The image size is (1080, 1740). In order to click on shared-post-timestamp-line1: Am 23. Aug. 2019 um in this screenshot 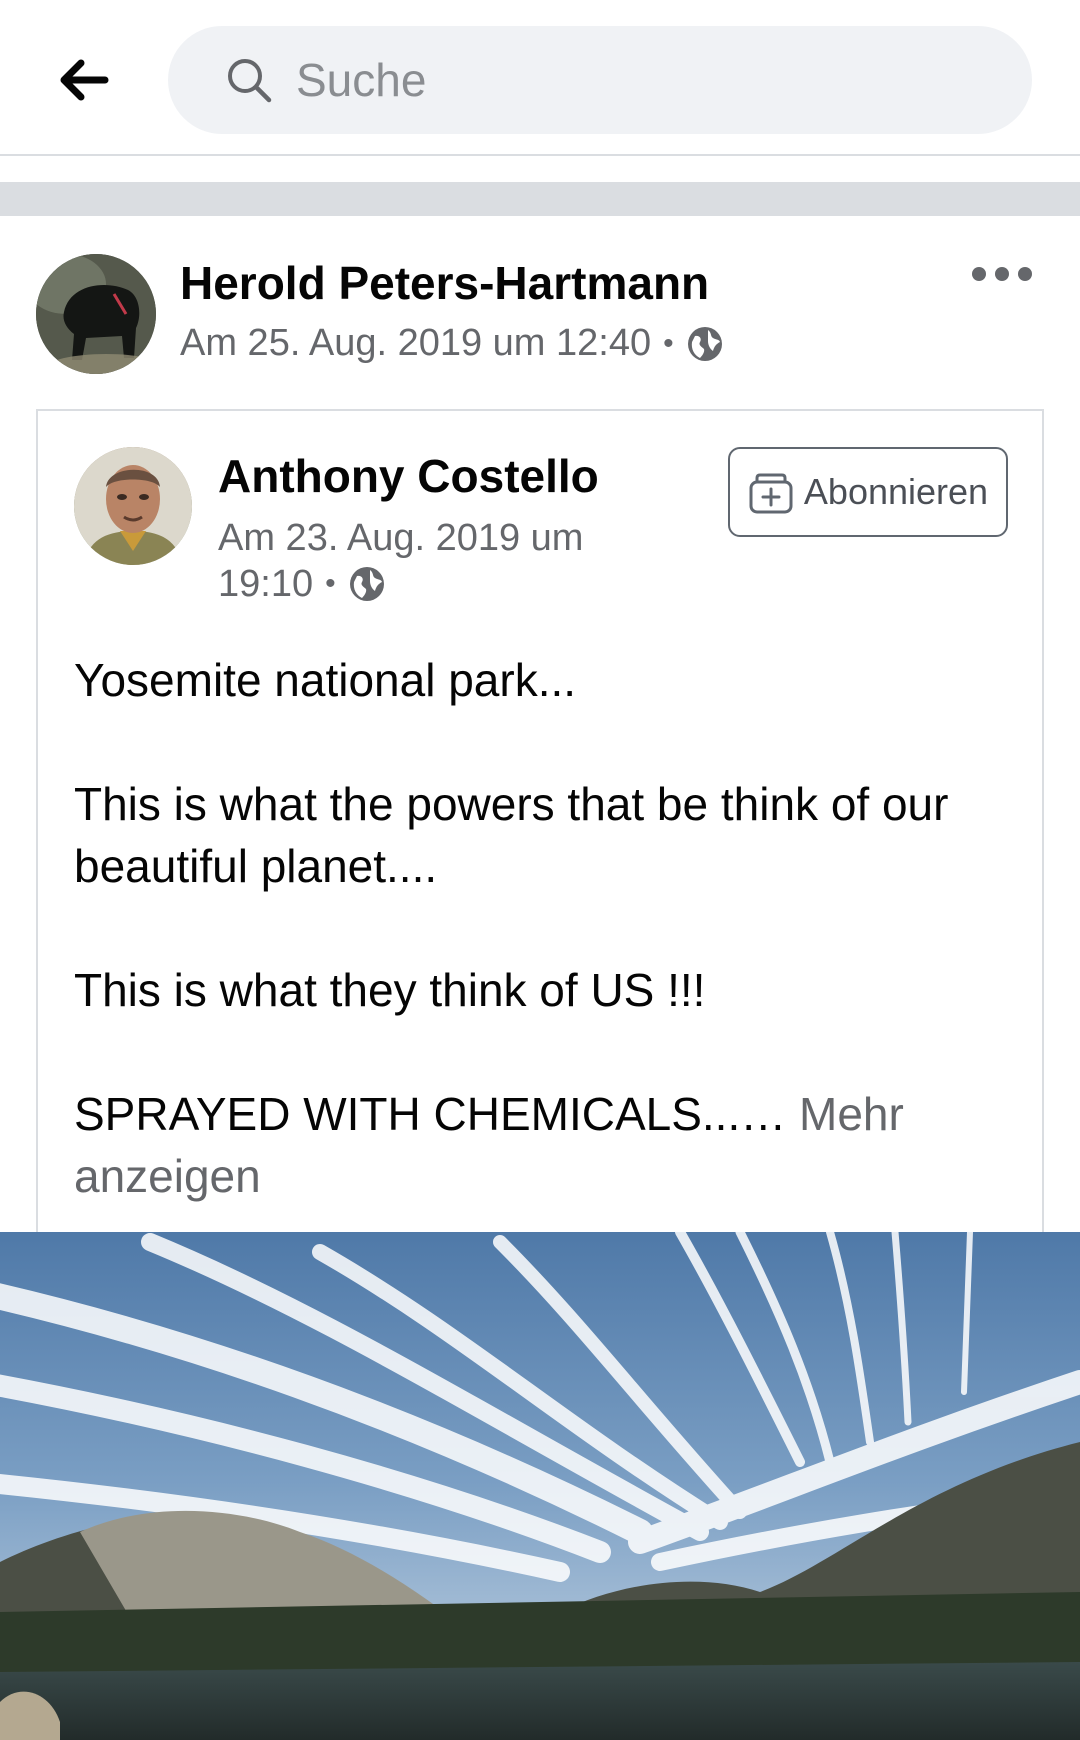, I will do `click(428, 538)`.